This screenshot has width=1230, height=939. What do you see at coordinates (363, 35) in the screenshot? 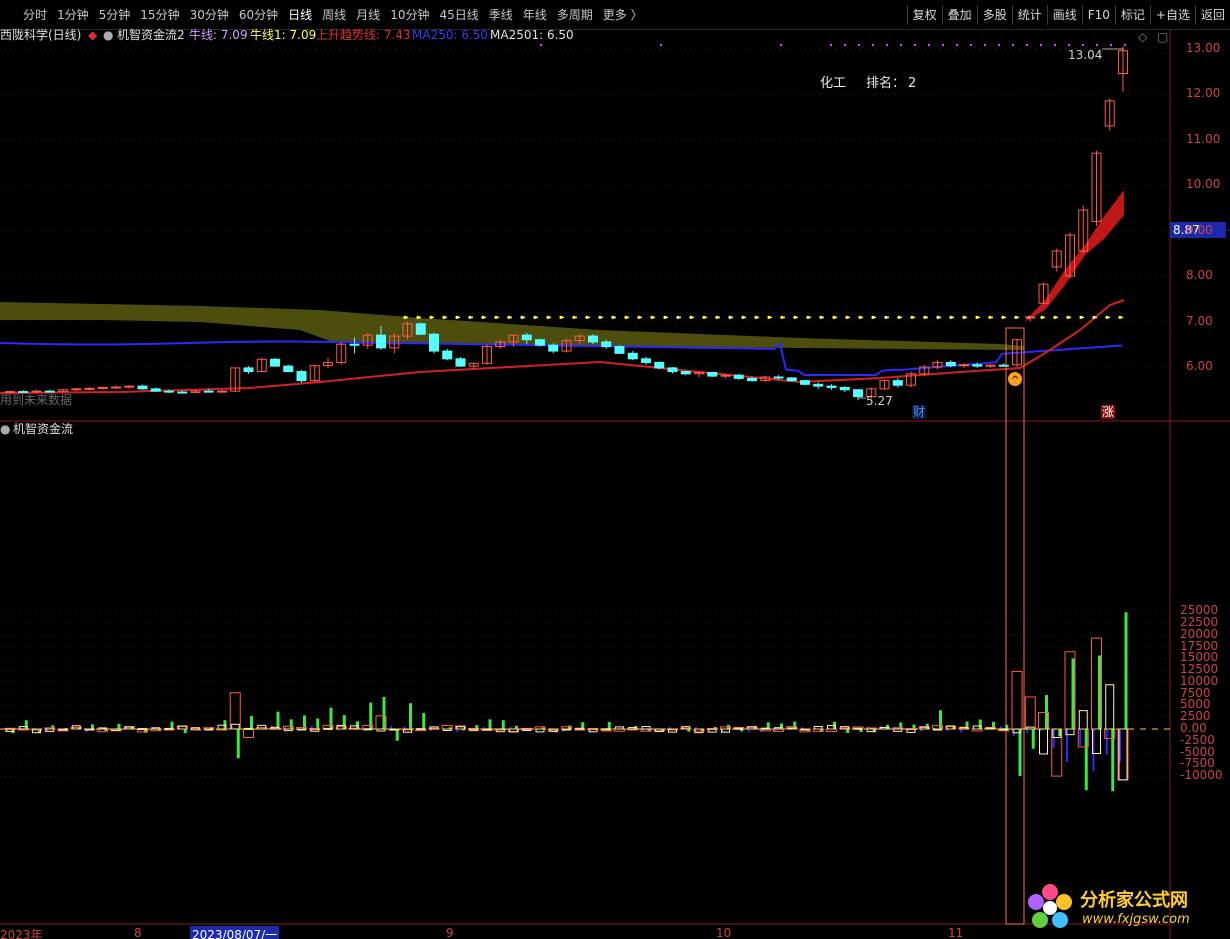
I see `up-trend-value: 上升趋势线: 7.43` at bounding box center [363, 35].